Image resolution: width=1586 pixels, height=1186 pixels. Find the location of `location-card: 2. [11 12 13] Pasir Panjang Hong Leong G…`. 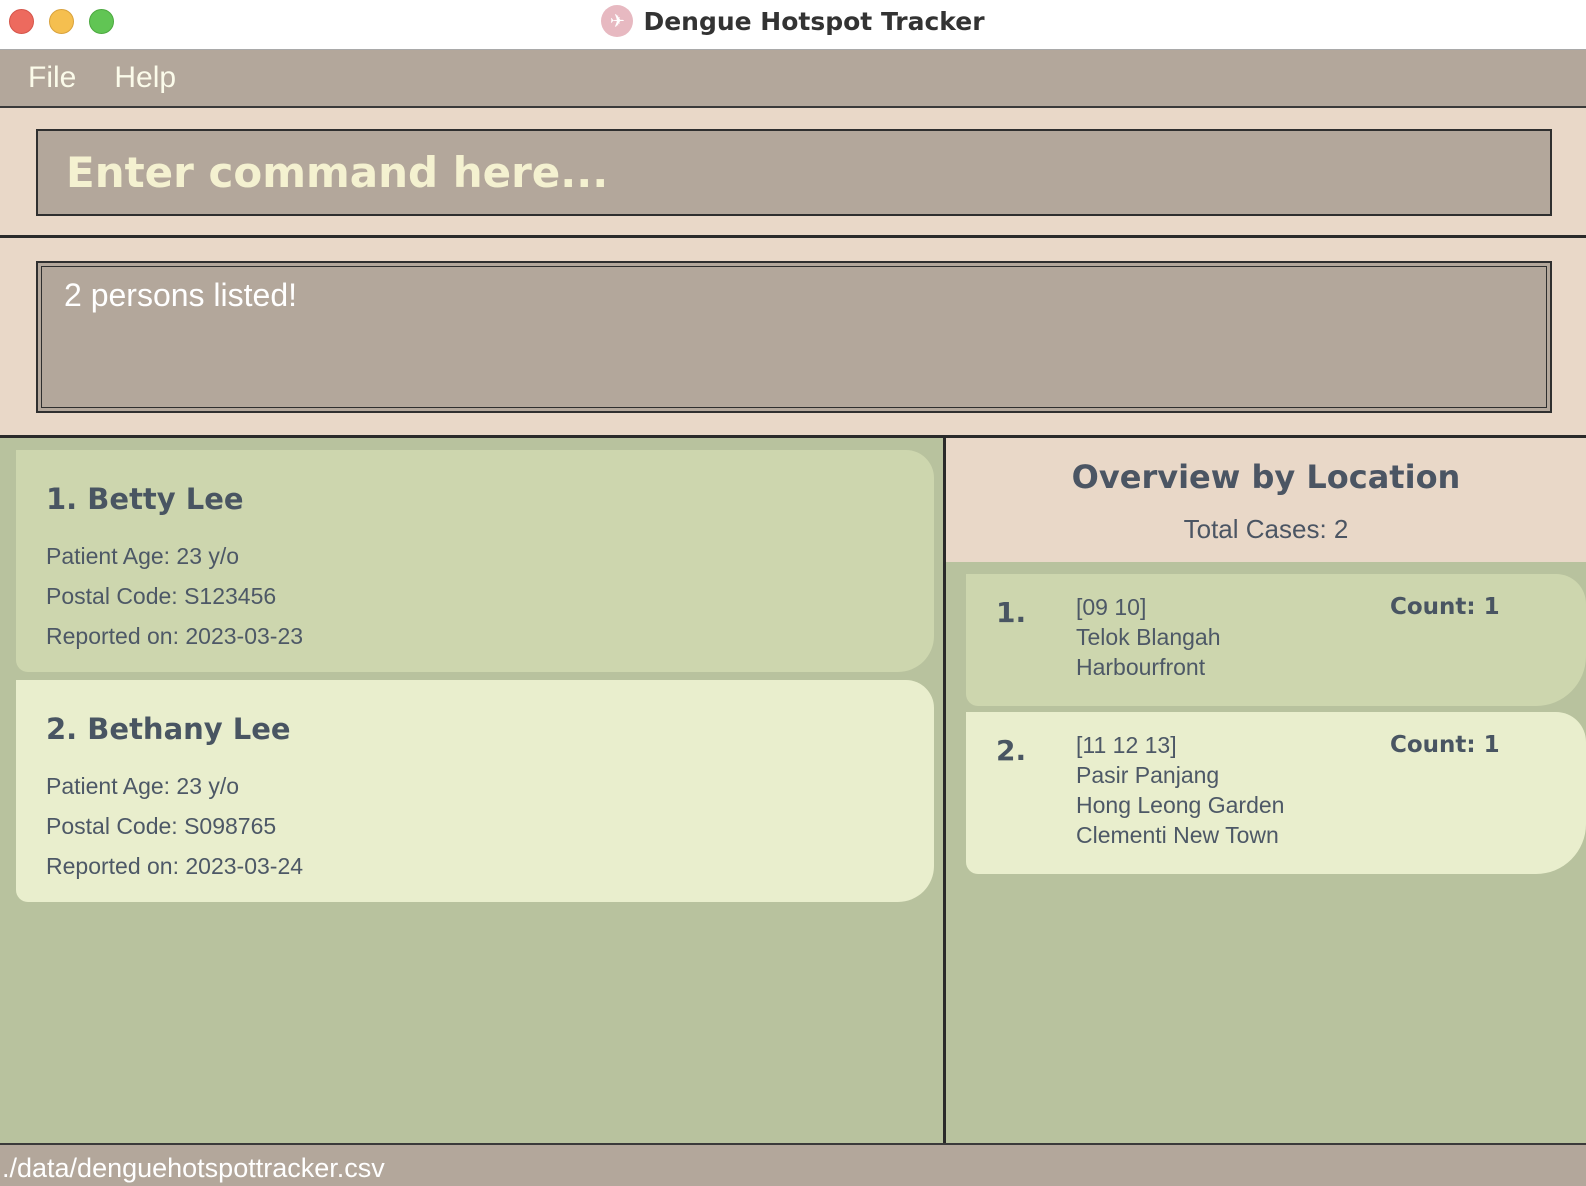

location-card: 2. [11 12 13] Pasir Panjang Hong Leong G… is located at coordinates (1276, 793).